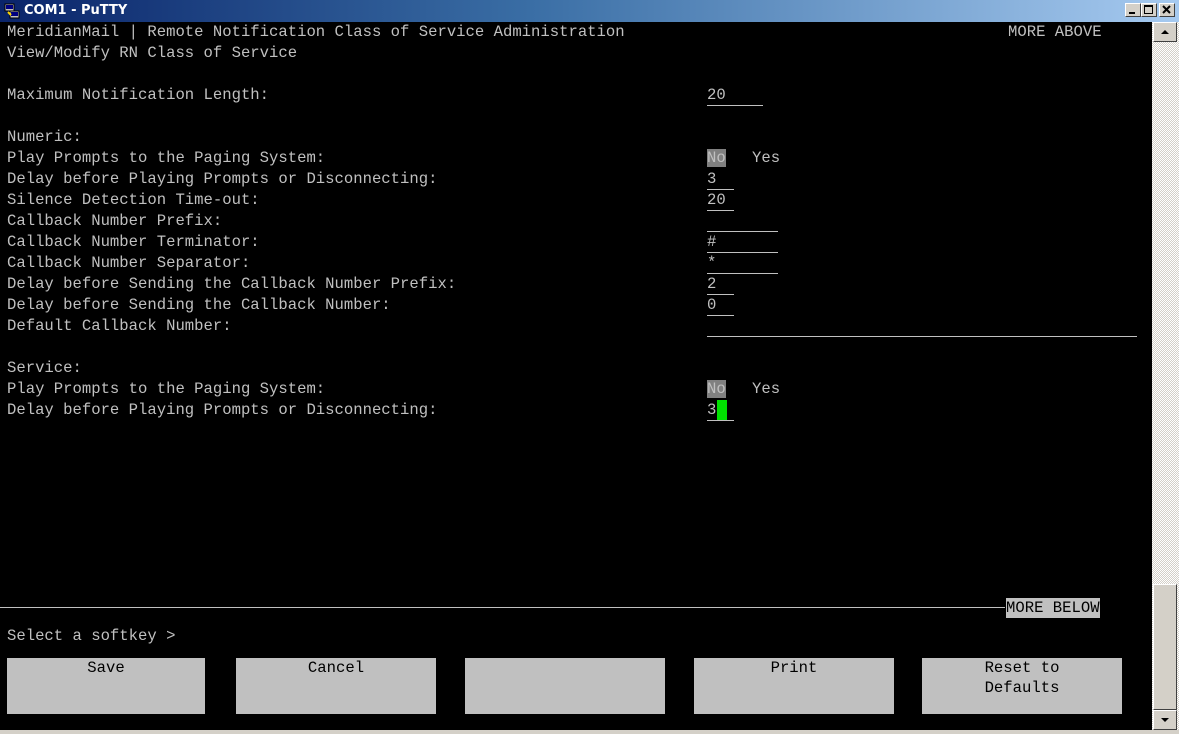 The width and height of the screenshot is (1179, 734). What do you see at coordinates (129, 263) in the screenshot?
I see `callback-separator-label: Callback Number Separator:` at bounding box center [129, 263].